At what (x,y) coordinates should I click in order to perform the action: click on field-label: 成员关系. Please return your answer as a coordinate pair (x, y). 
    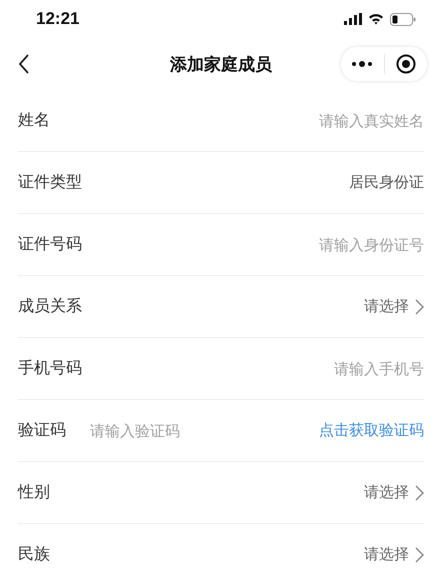
    Looking at the image, I should click on (50, 306).